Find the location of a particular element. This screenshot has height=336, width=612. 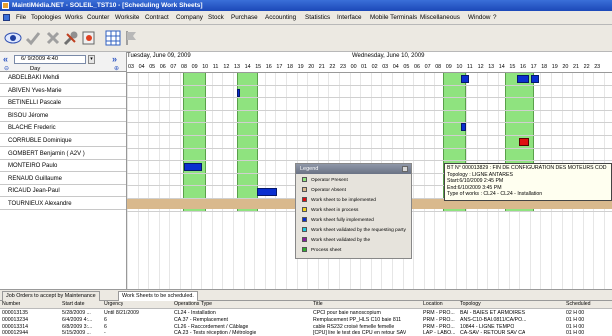

cross-icon is located at coordinates (53, 38).